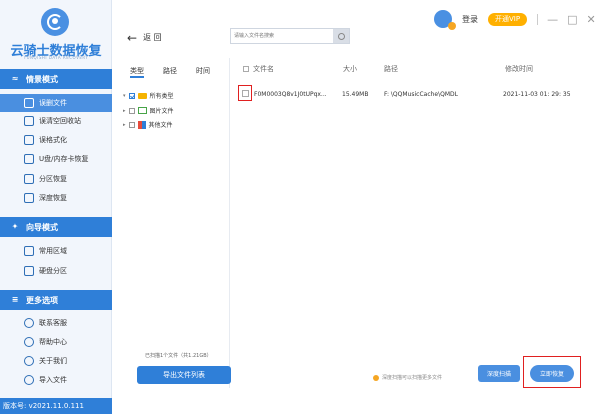 Image resolution: width=607 pixels, height=414 pixels. Describe the element at coordinates (56, 406) in the screenshot. I see `version-label: 版本号: v2021.11.0.111` at that location.